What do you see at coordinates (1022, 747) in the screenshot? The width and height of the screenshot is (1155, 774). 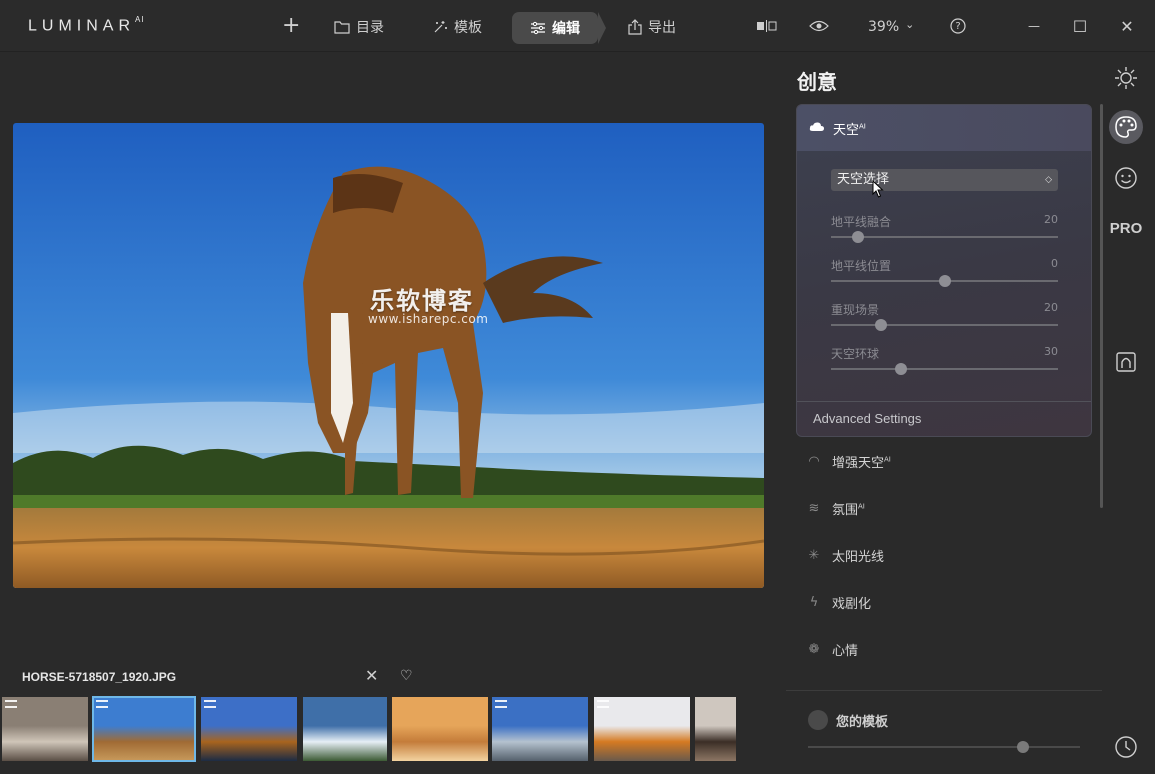 I see `template-amount-knob` at bounding box center [1022, 747].